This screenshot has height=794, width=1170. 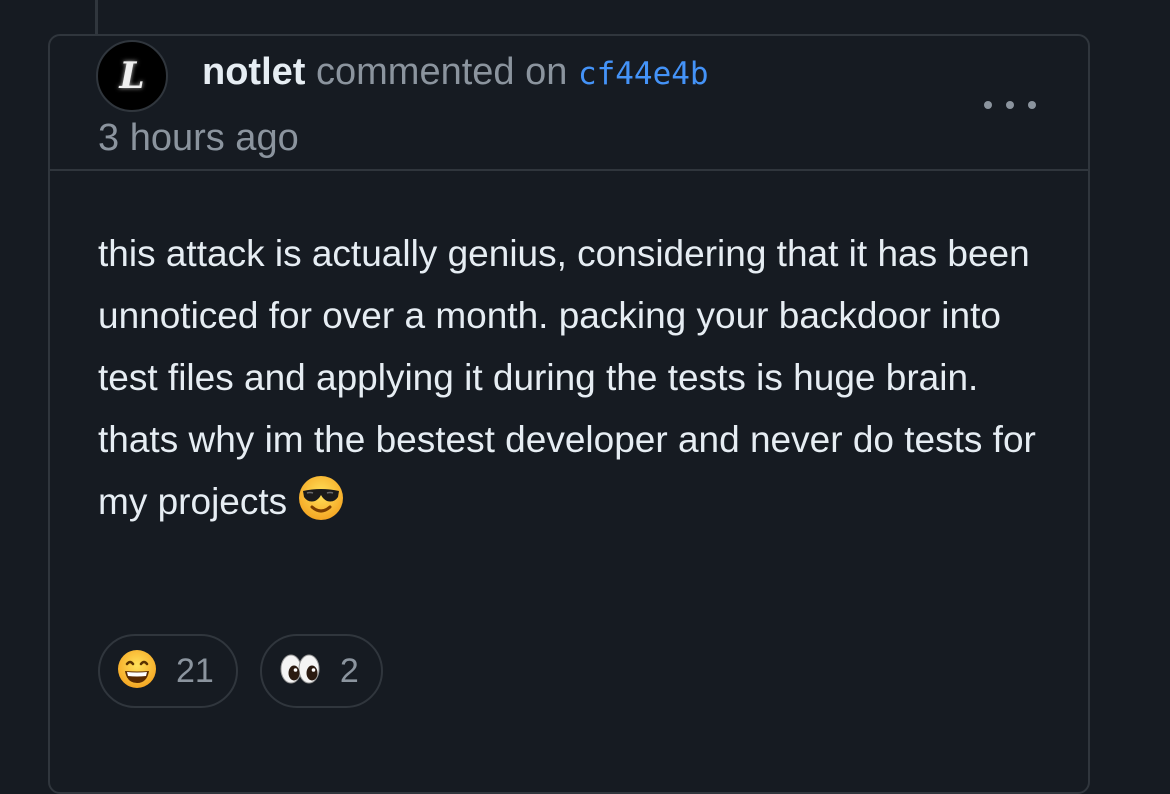 I want to click on reaction-count: 2, so click(x=349, y=671).